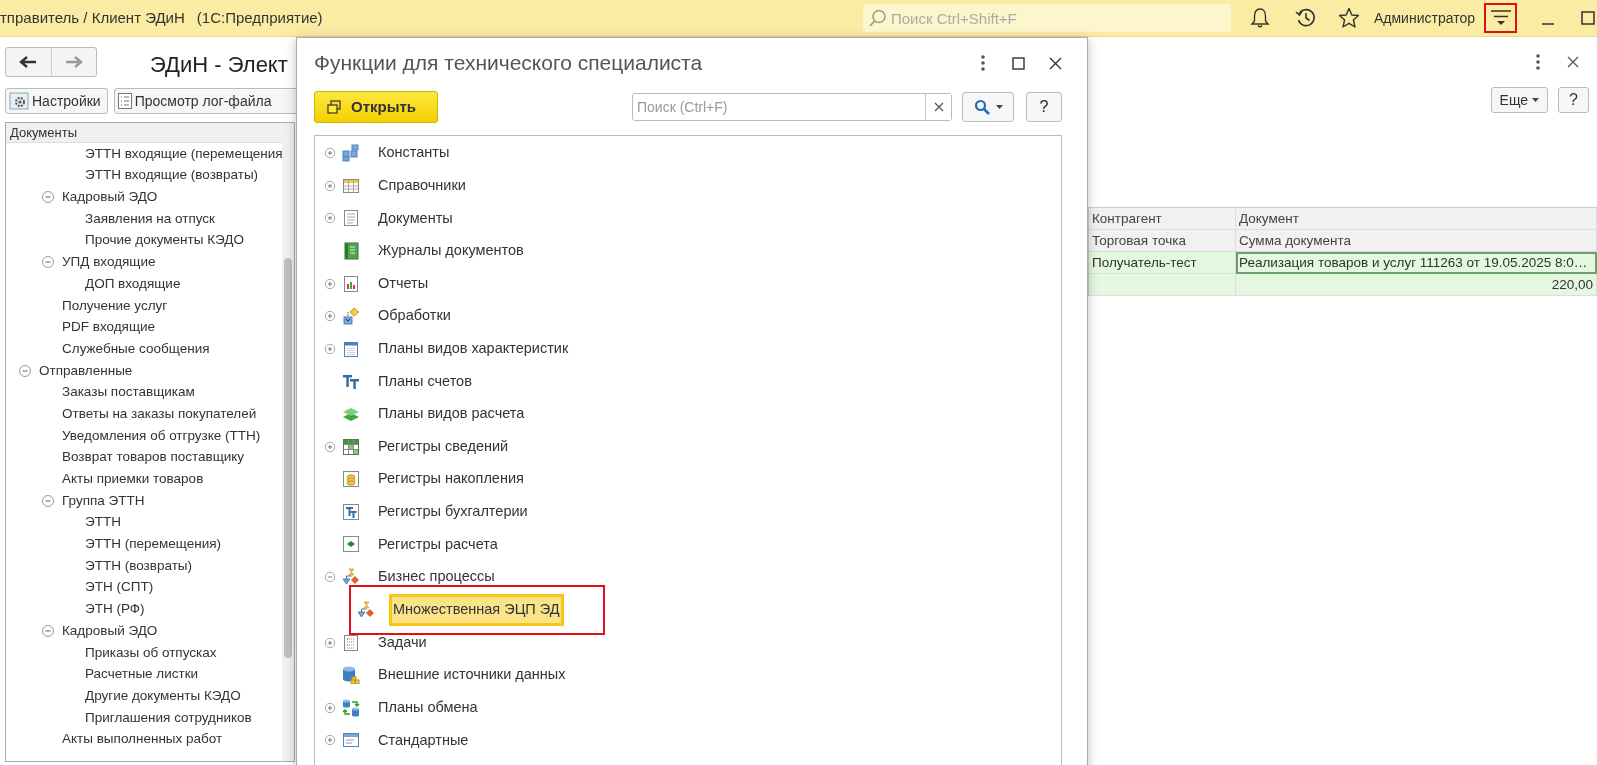 This screenshot has width=1597, height=765. What do you see at coordinates (451, 251) in the screenshot?
I see `tree-item: Журналы документов` at bounding box center [451, 251].